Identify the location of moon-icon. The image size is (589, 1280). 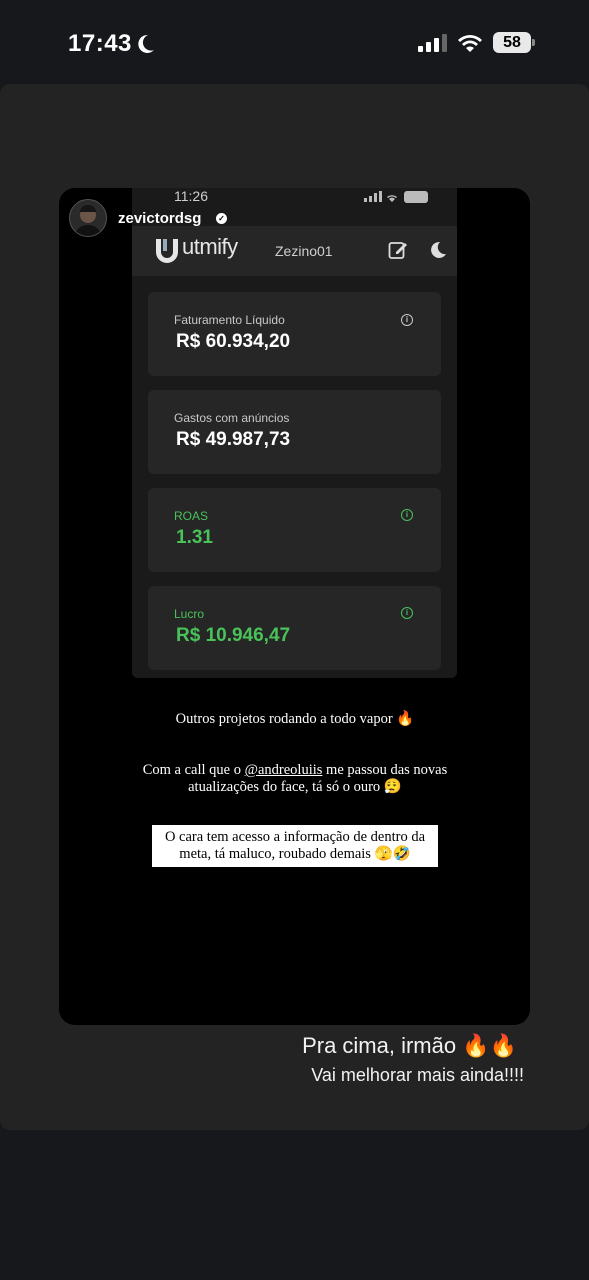
(146, 43).